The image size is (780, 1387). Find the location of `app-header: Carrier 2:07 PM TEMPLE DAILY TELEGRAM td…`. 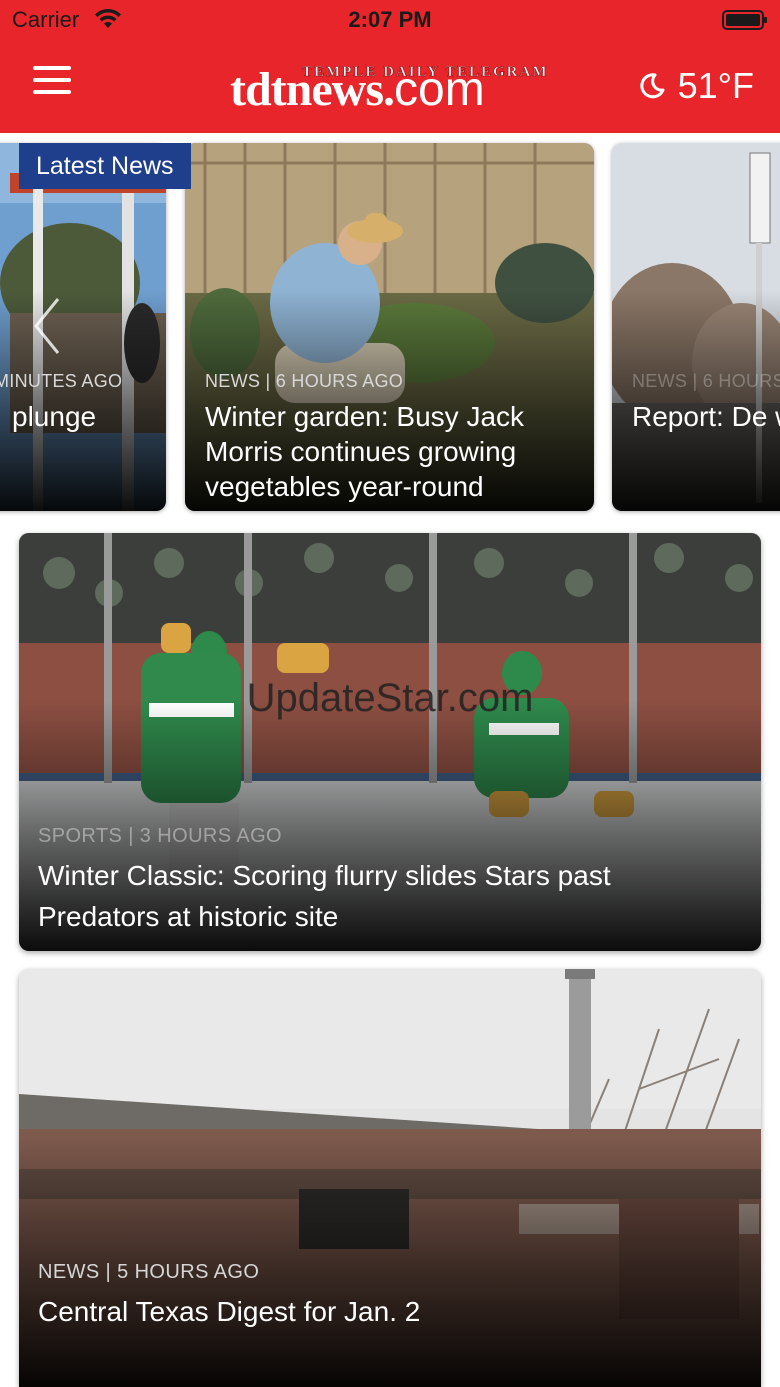

app-header: Carrier 2:07 PM TEMPLE DAILY TELEGRAM td… is located at coordinates (390, 66).